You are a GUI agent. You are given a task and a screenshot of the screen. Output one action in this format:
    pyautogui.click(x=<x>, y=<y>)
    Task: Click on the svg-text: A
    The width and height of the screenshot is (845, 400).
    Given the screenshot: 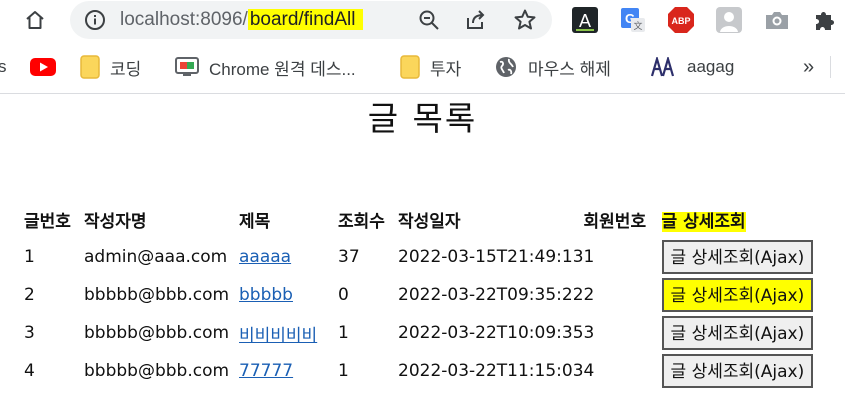 What is the action you would take?
    pyautogui.click(x=585, y=21)
    